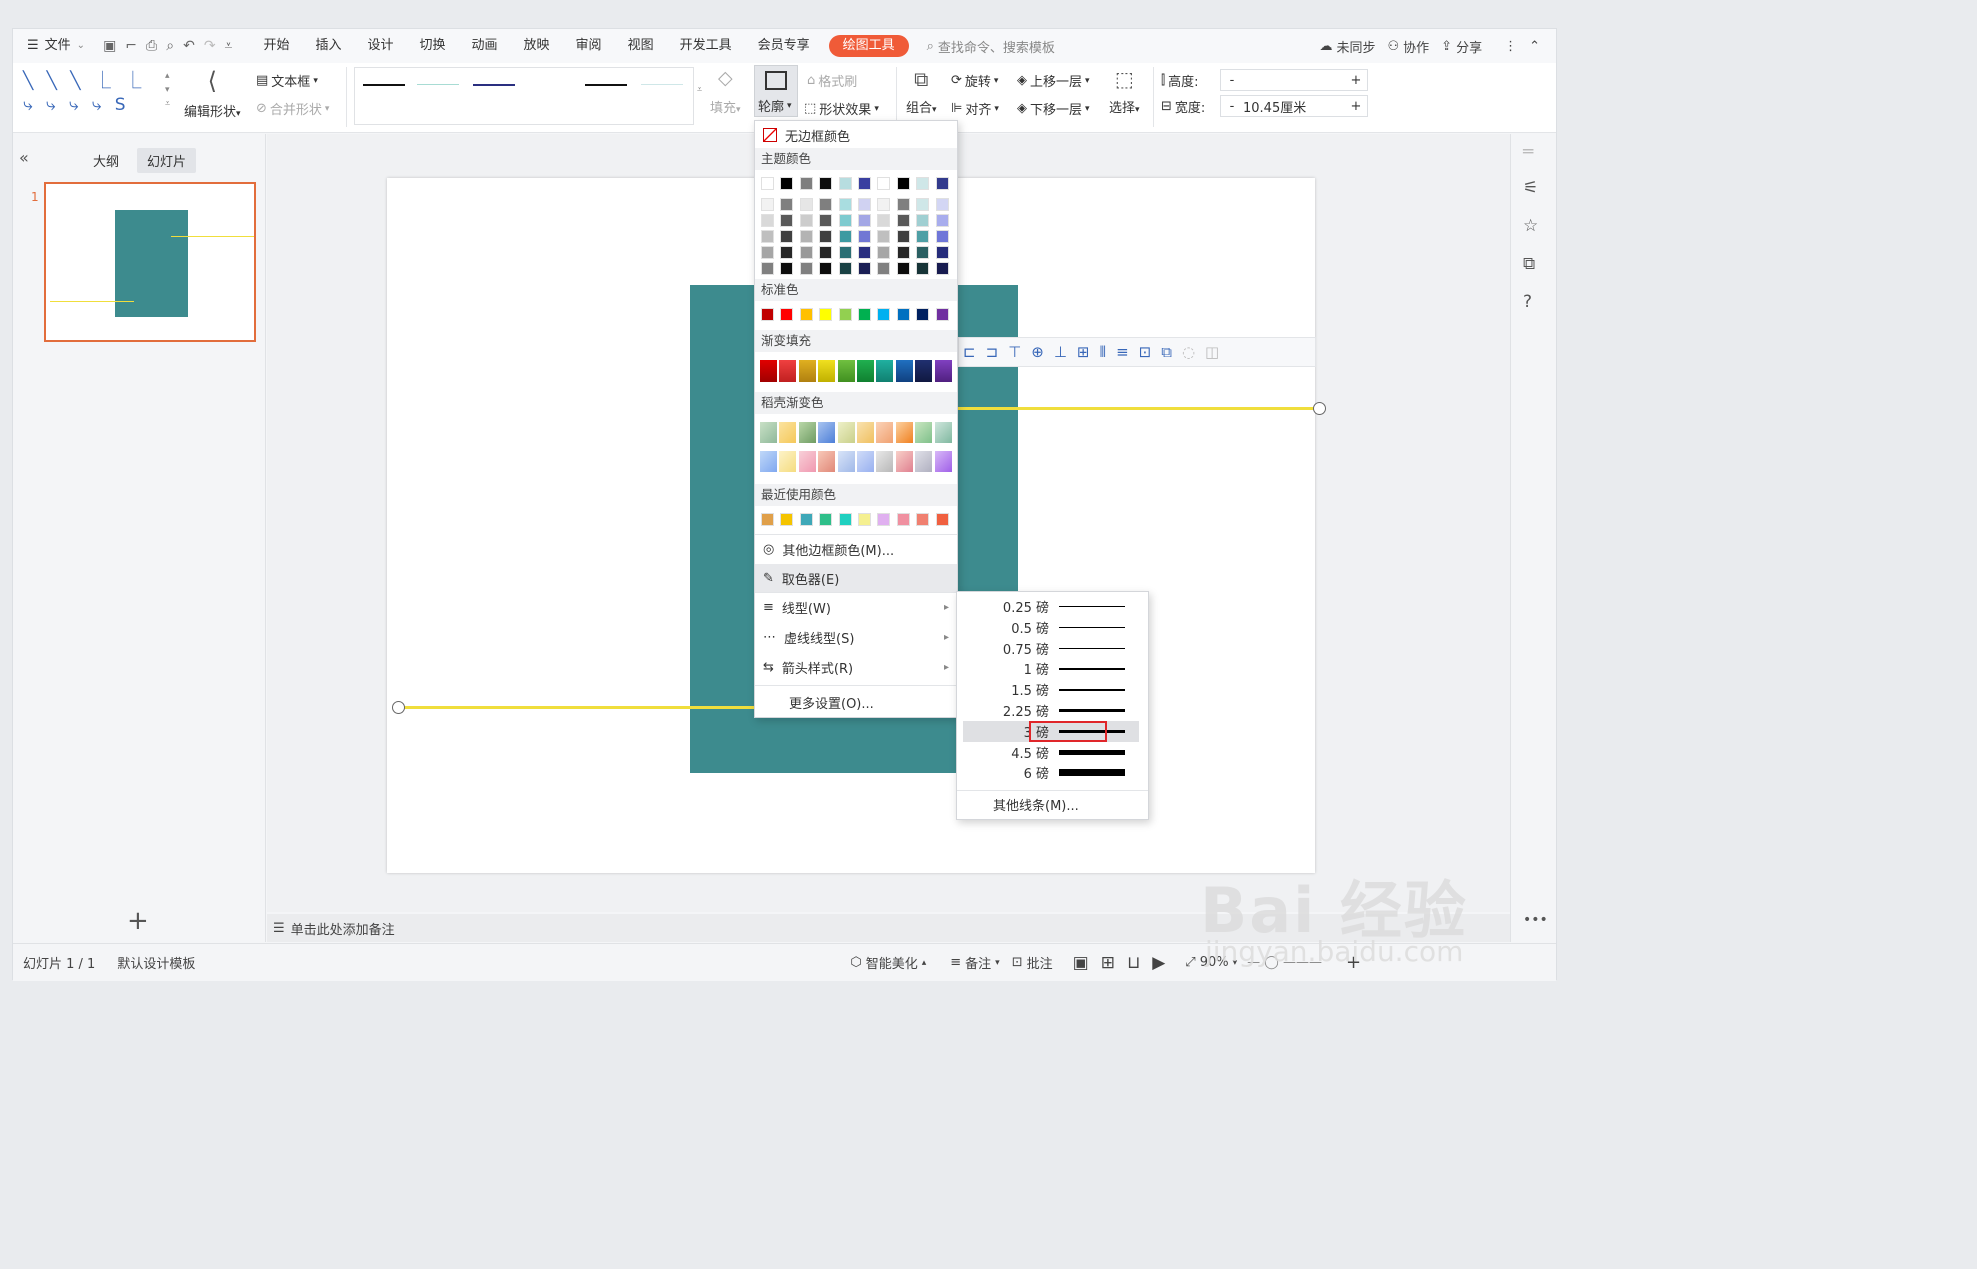  I want to click on more-icon: ⋮, so click(1510, 46).